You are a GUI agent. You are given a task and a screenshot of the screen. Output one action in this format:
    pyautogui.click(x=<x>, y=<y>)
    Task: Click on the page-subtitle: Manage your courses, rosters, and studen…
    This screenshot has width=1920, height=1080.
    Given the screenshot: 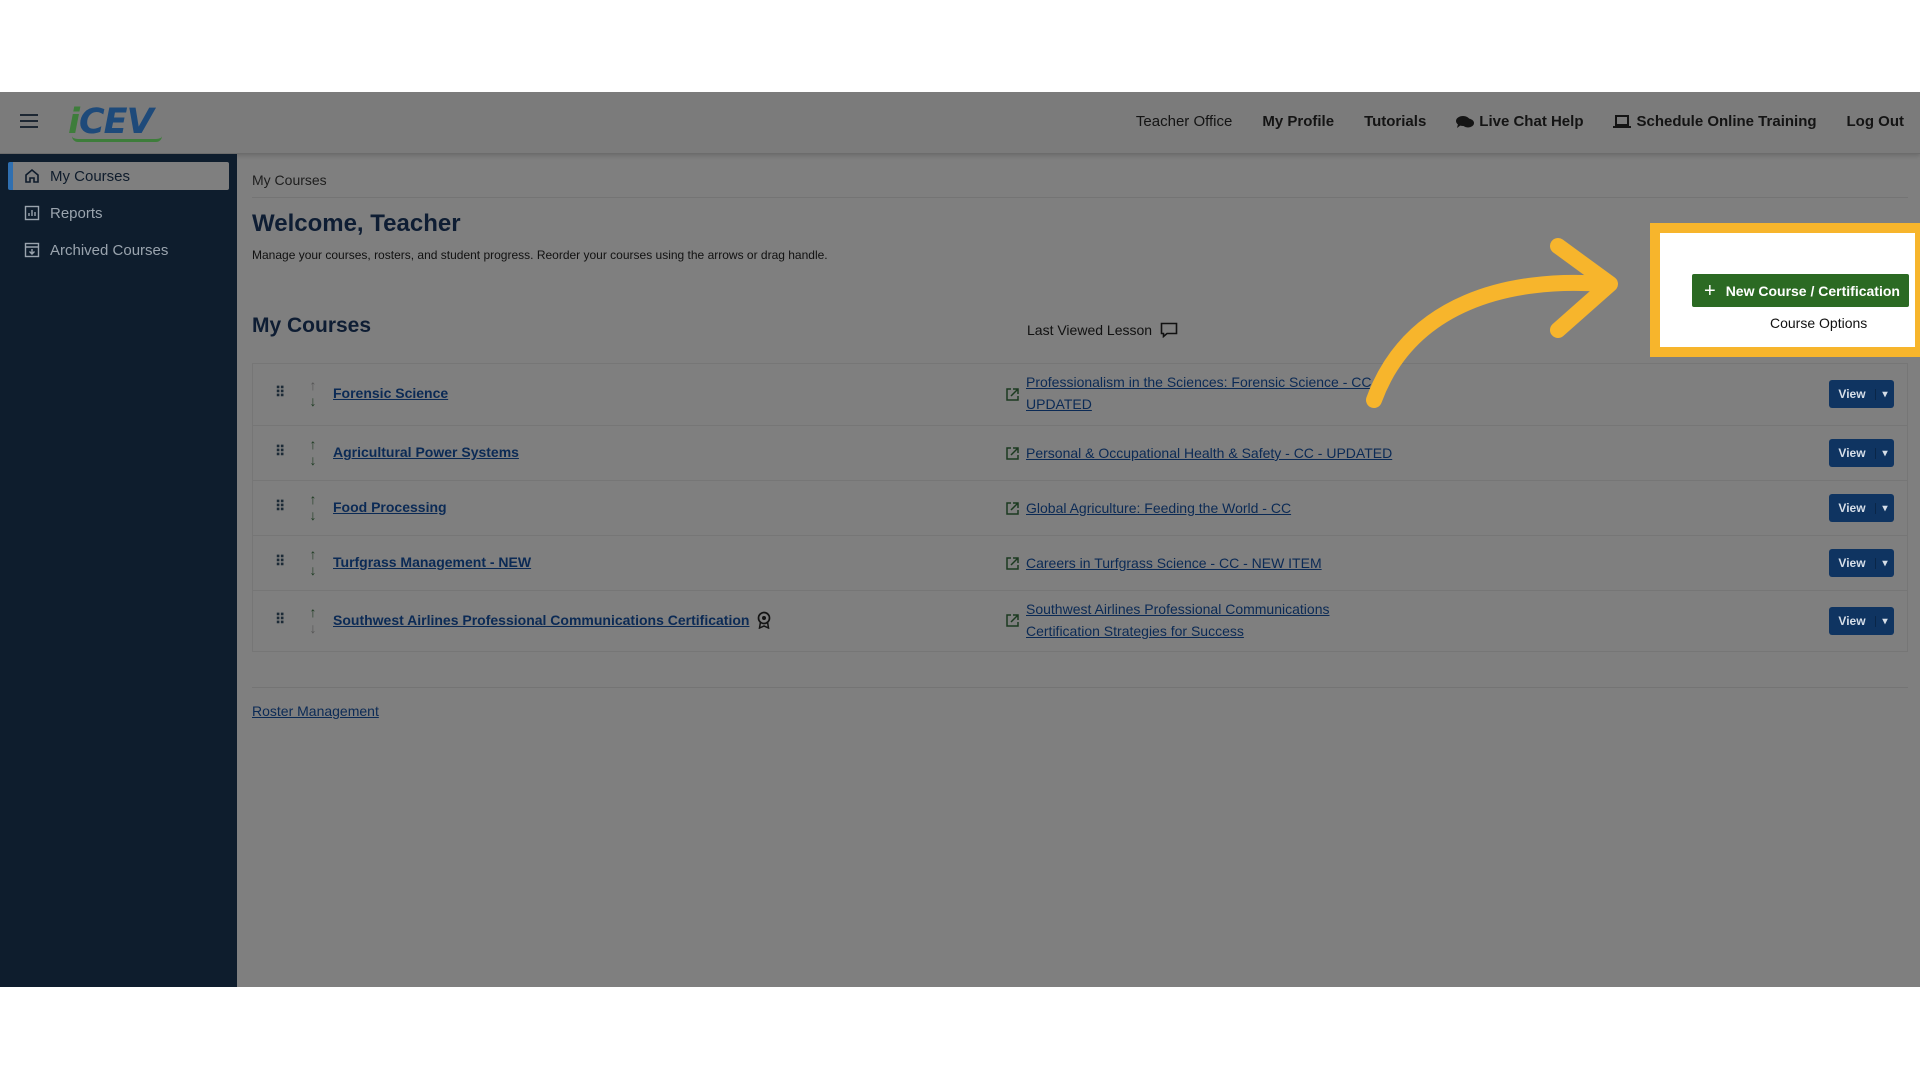 What is the action you would take?
    pyautogui.click(x=540, y=255)
    